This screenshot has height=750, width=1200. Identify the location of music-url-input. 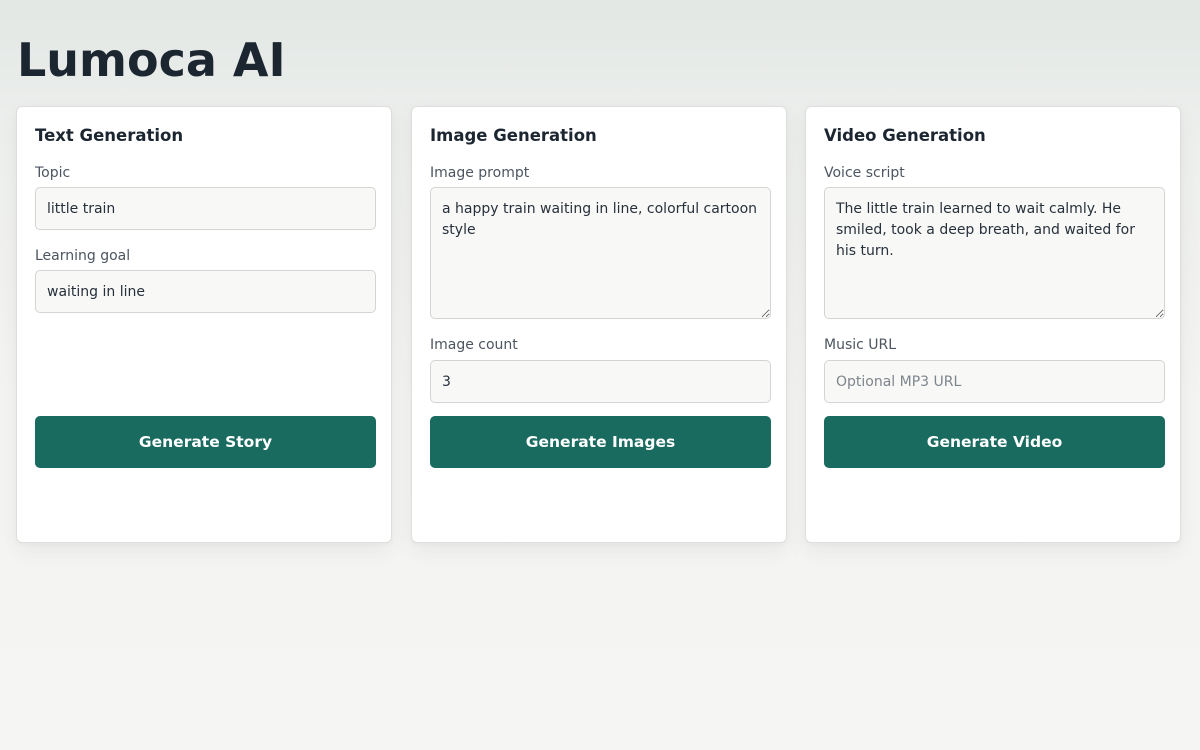
(994, 381).